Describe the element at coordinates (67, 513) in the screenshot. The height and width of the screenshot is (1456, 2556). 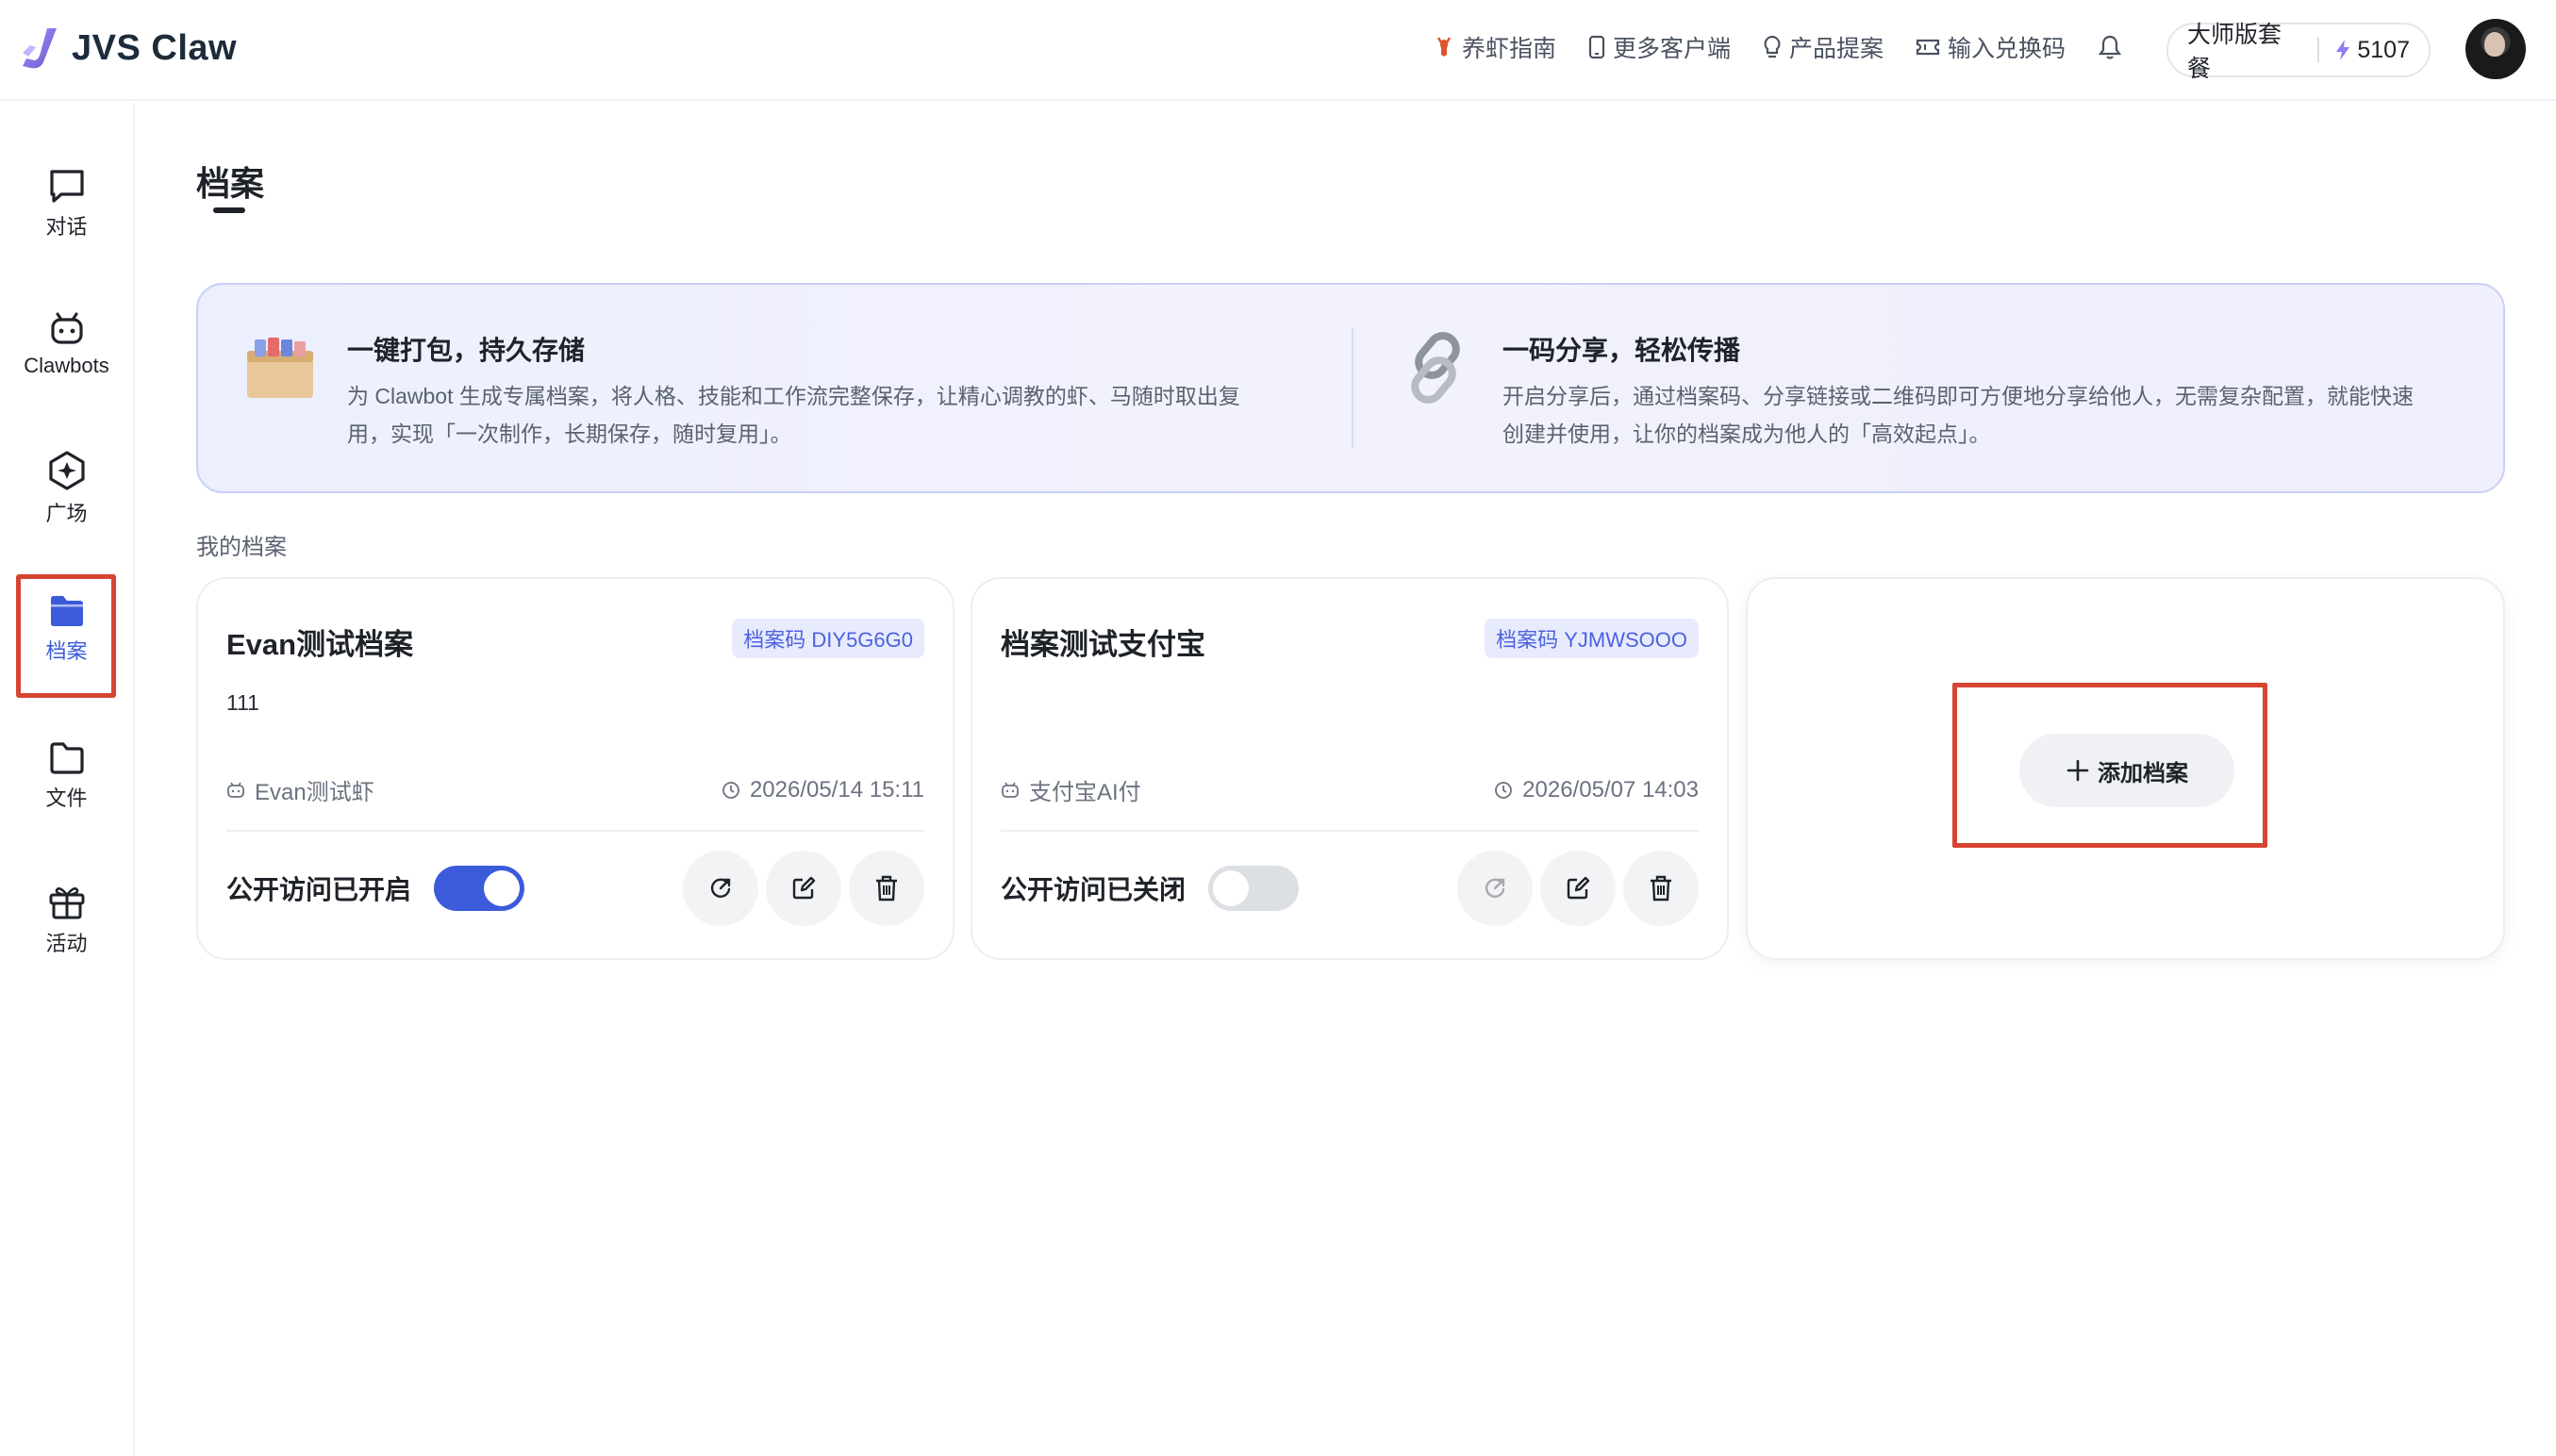
I see `sidebar-item-label: 广场` at that location.